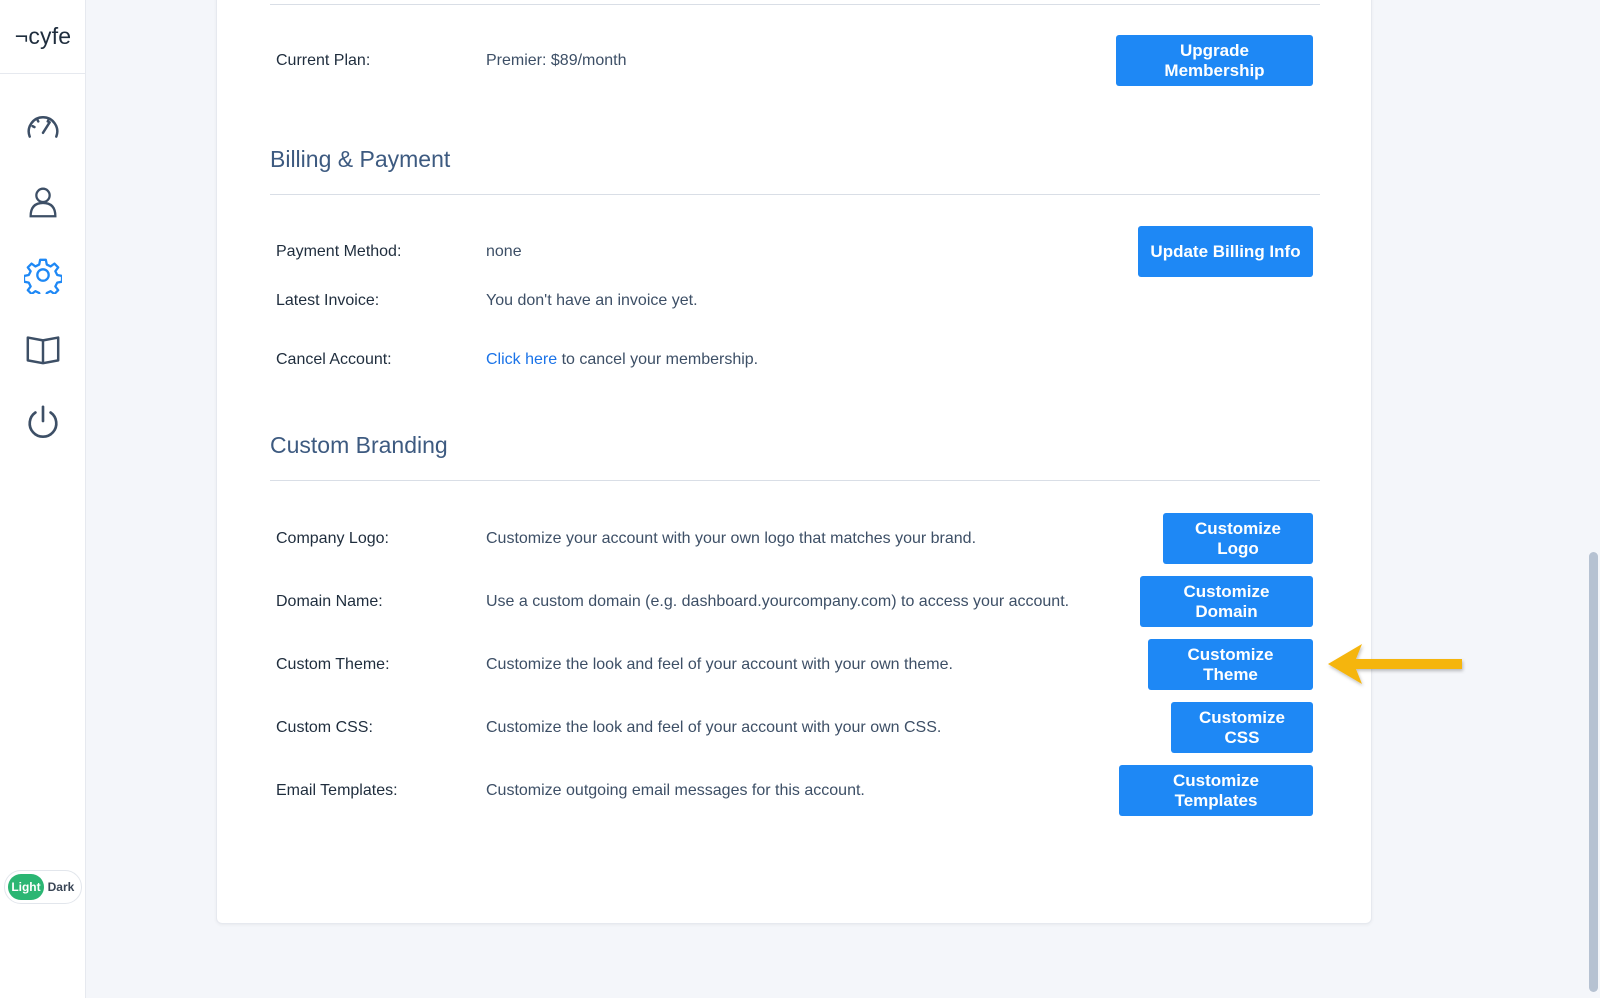 The image size is (1600, 998). Describe the element at coordinates (43, 202) in the screenshot. I see `user-icon` at that location.